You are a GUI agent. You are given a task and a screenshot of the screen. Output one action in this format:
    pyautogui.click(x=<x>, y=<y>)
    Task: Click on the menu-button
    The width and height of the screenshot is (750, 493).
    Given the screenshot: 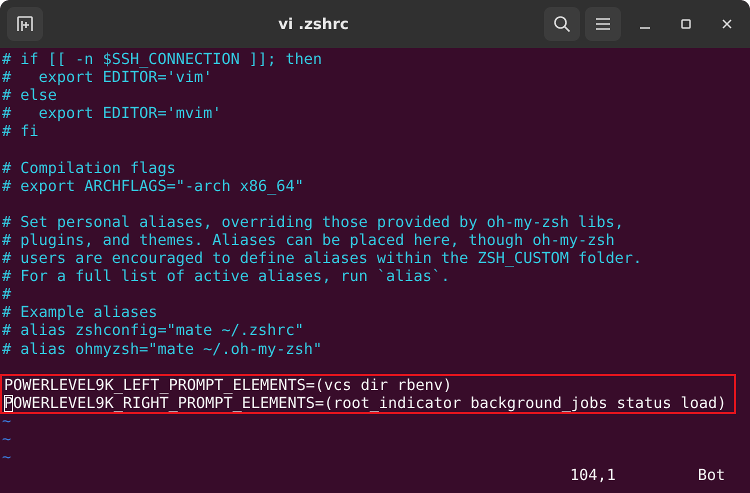 What is the action you would take?
    pyautogui.click(x=603, y=24)
    